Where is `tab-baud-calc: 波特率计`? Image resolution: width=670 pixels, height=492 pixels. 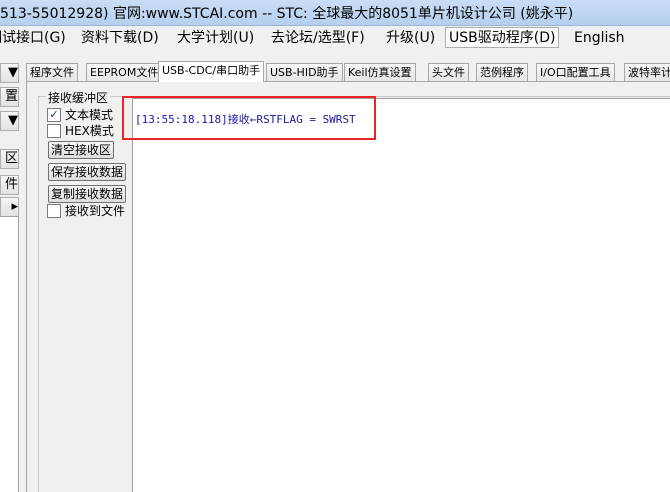 tab-baud-calc: 波特率计 is located at coordinates (647, 72).